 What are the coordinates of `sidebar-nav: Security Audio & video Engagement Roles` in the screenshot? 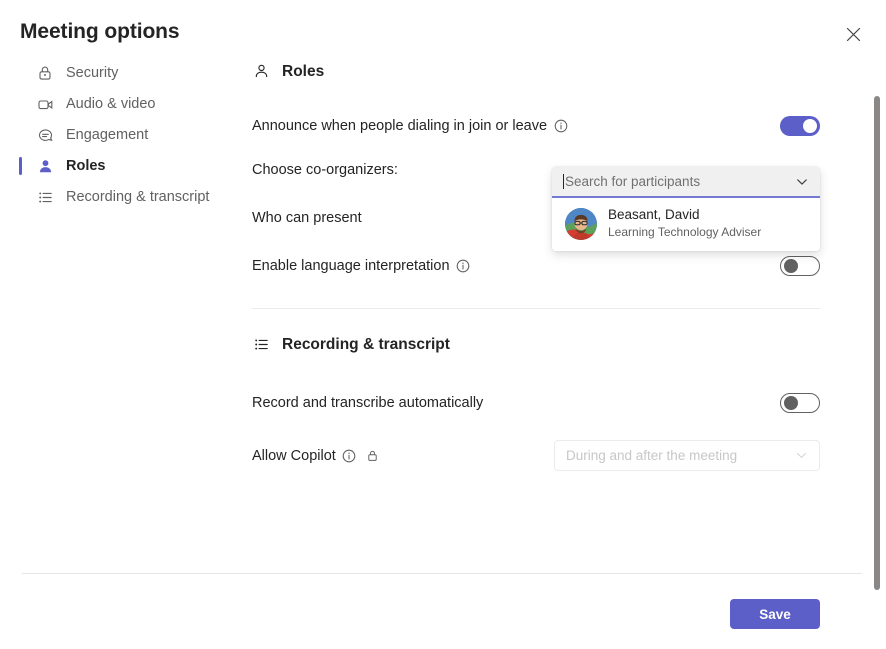 It's located at (118, 135).